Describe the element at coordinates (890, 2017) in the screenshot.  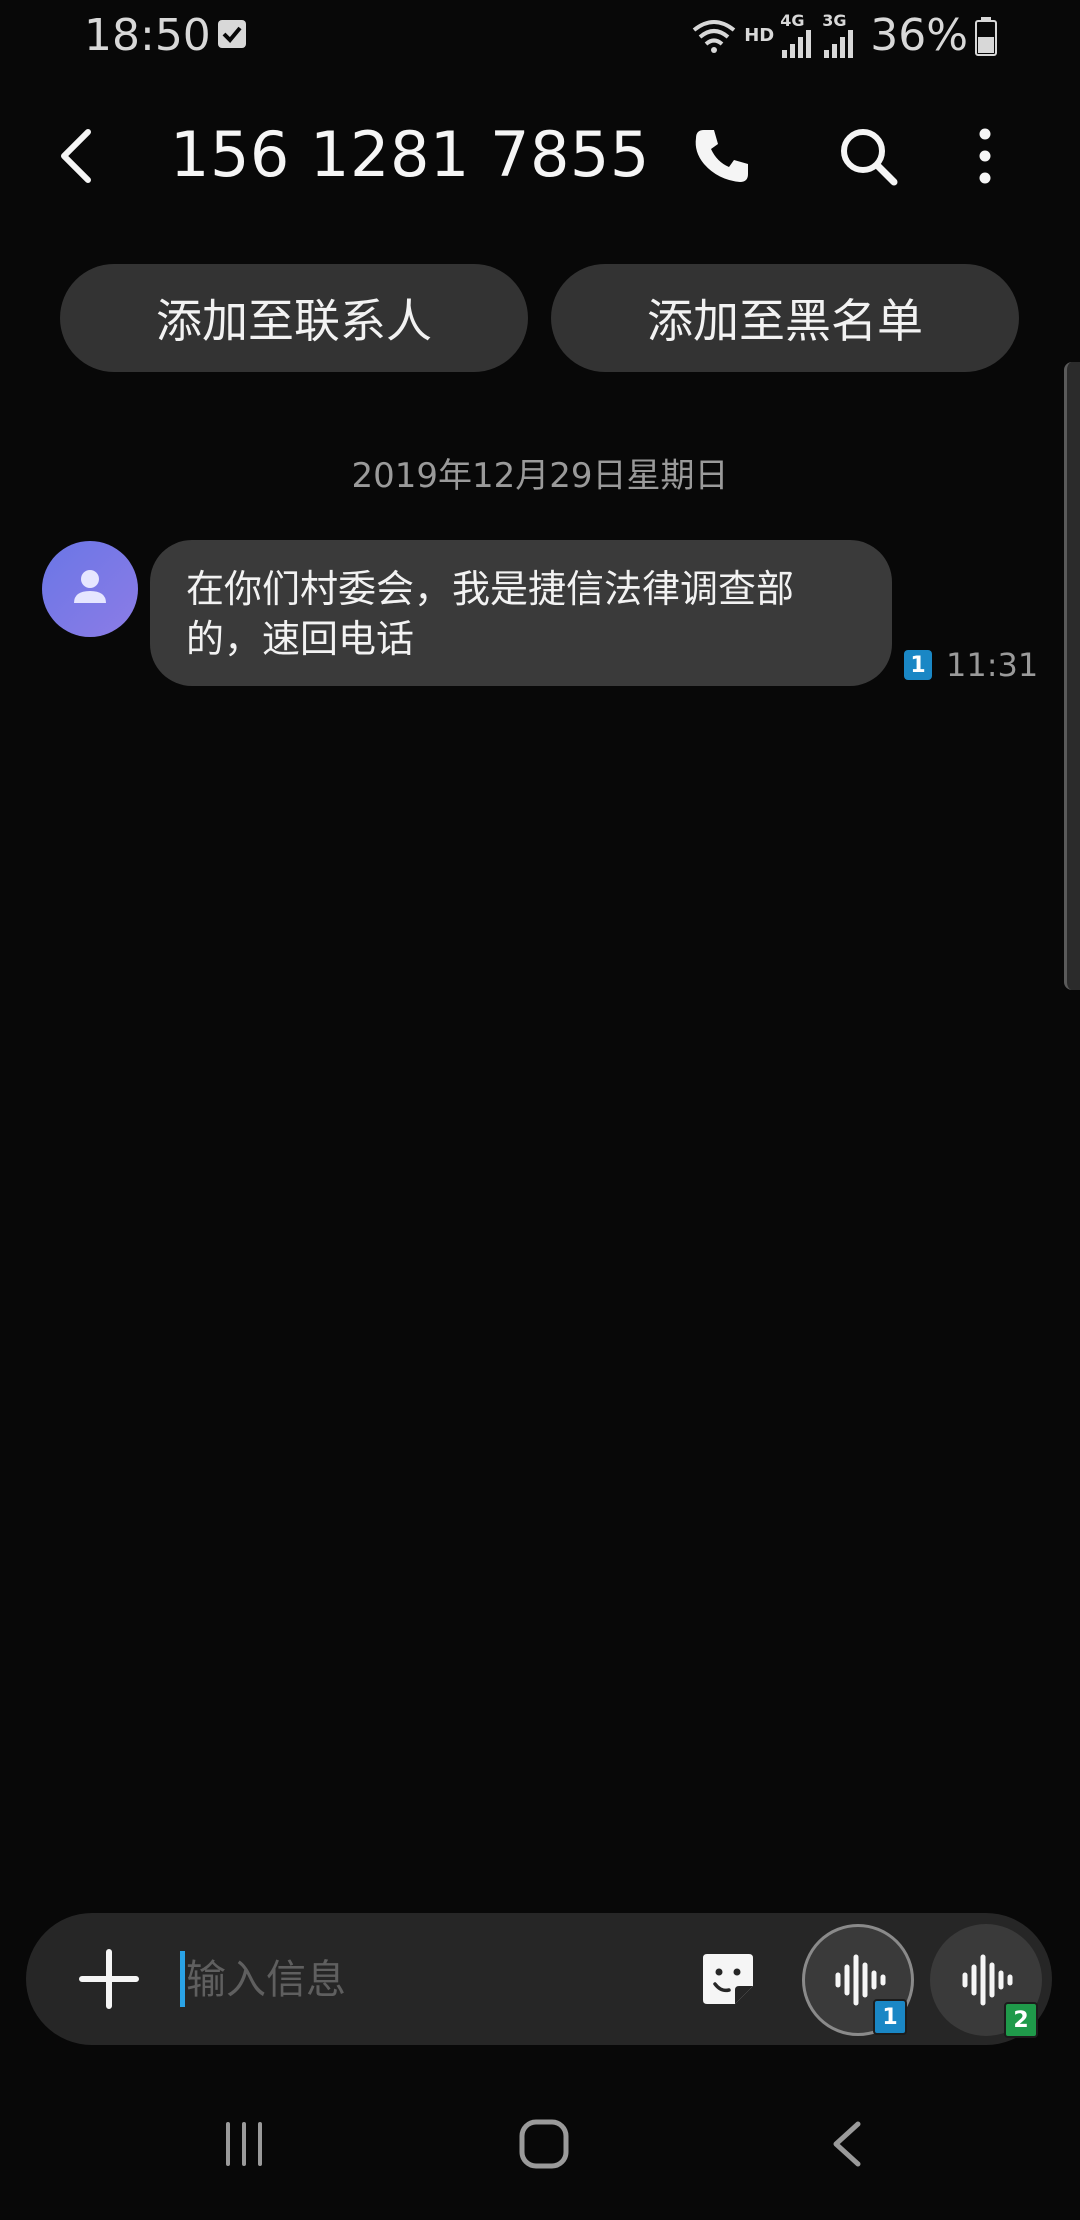
I see `sim-tag-1: 1` at that location.